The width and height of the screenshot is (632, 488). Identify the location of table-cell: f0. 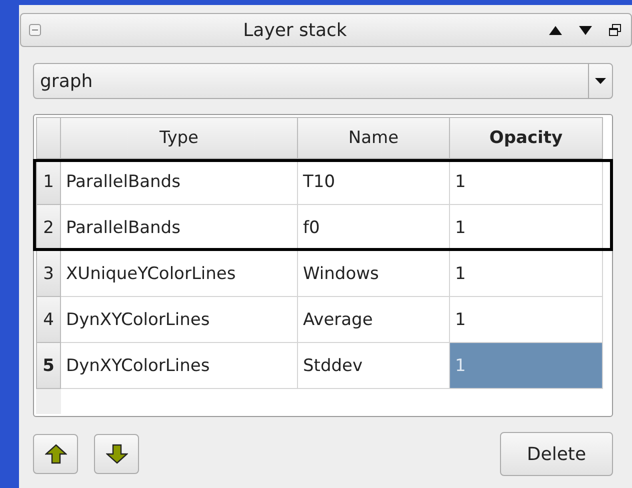
(374, 228).